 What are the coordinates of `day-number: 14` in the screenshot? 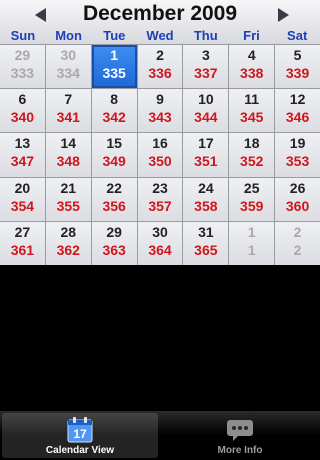 It's located at (68, 143).